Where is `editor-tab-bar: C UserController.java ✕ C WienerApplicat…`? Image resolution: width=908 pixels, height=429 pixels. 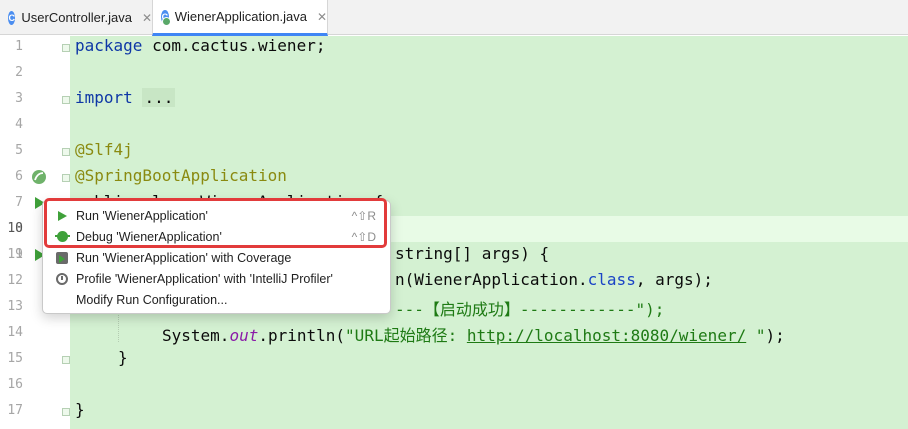 editor-tab-bar: C UserController.java ✕ C WienerApplicat… is located at coordinates (454, 18).